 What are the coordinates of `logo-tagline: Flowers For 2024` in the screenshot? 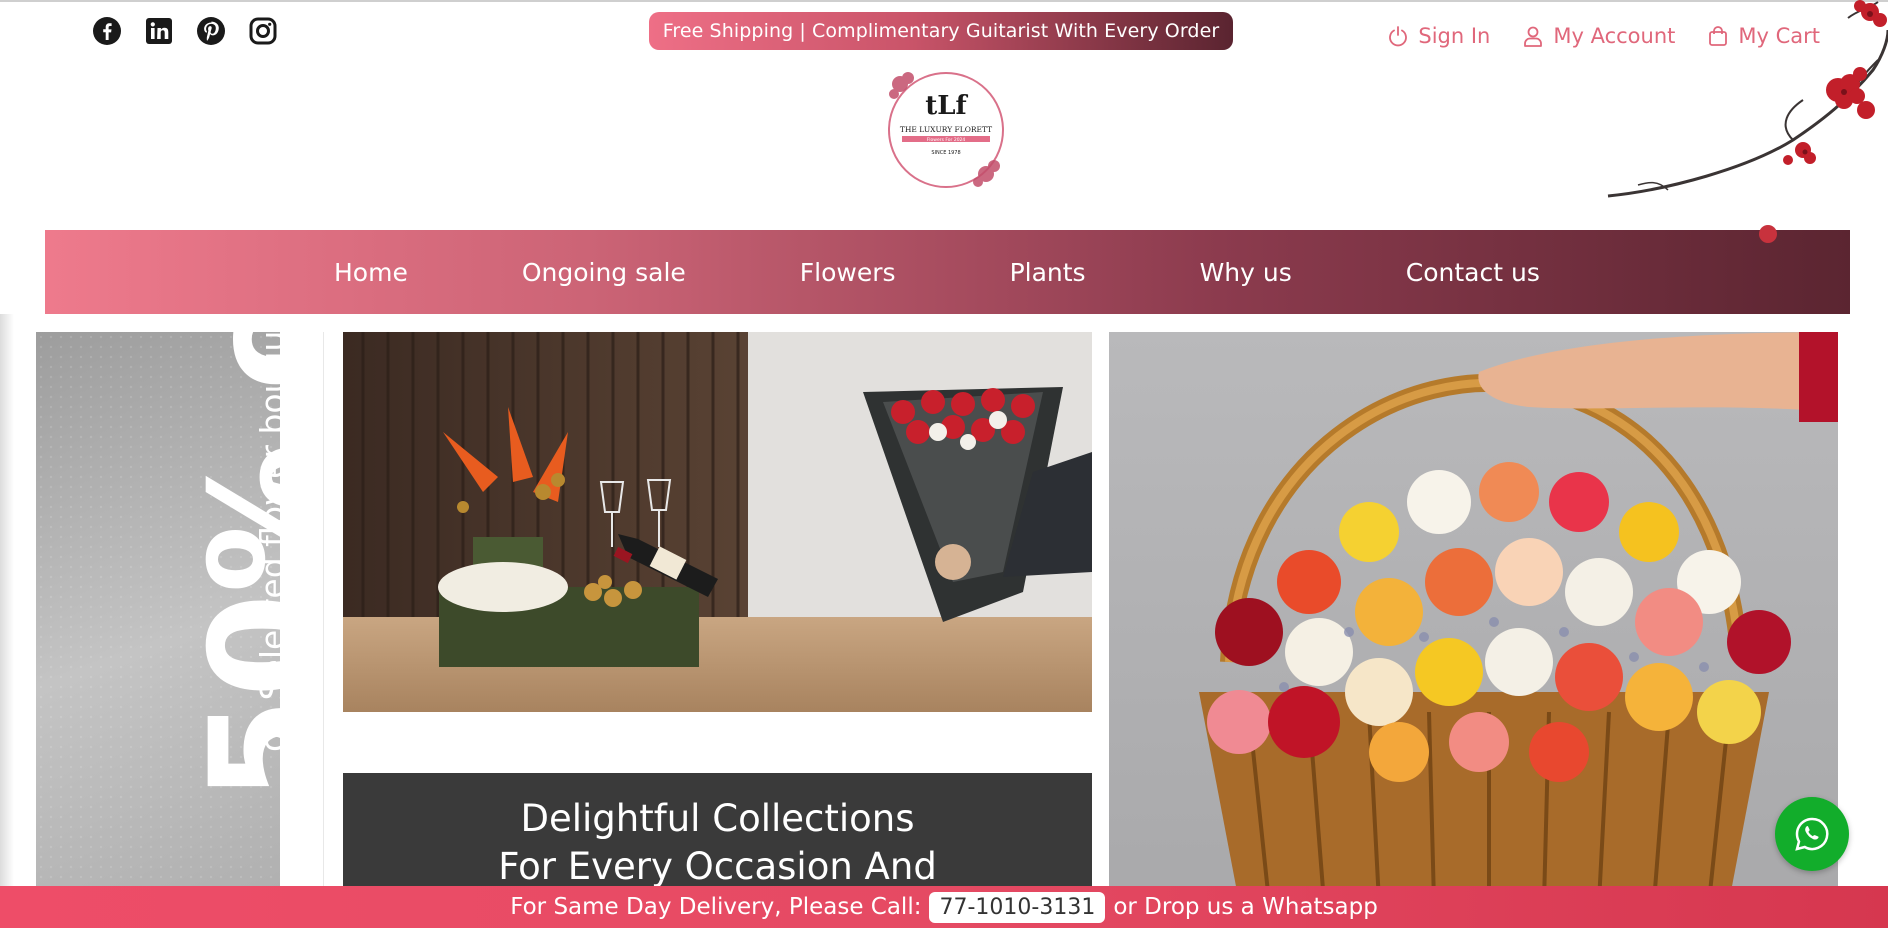 It's located at (946, 140).